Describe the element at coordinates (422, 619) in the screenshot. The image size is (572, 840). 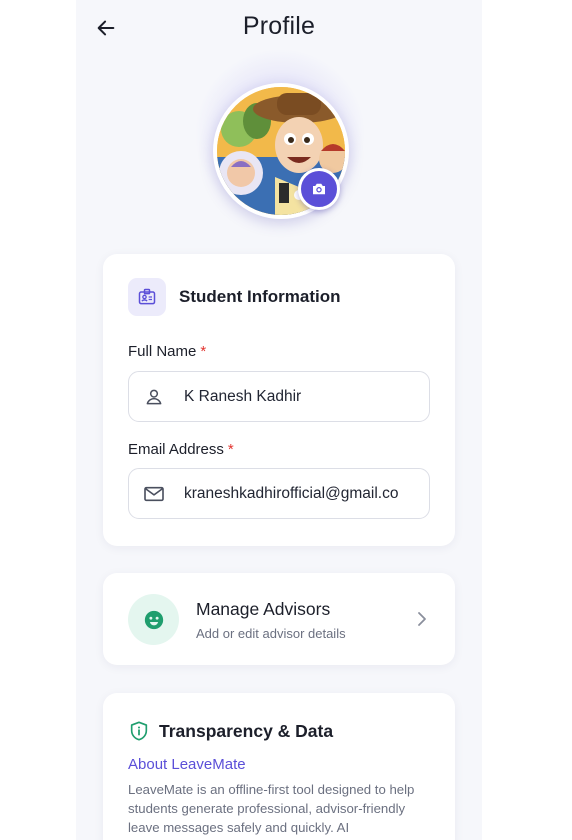
I see `chevron-right-icon` at that location.